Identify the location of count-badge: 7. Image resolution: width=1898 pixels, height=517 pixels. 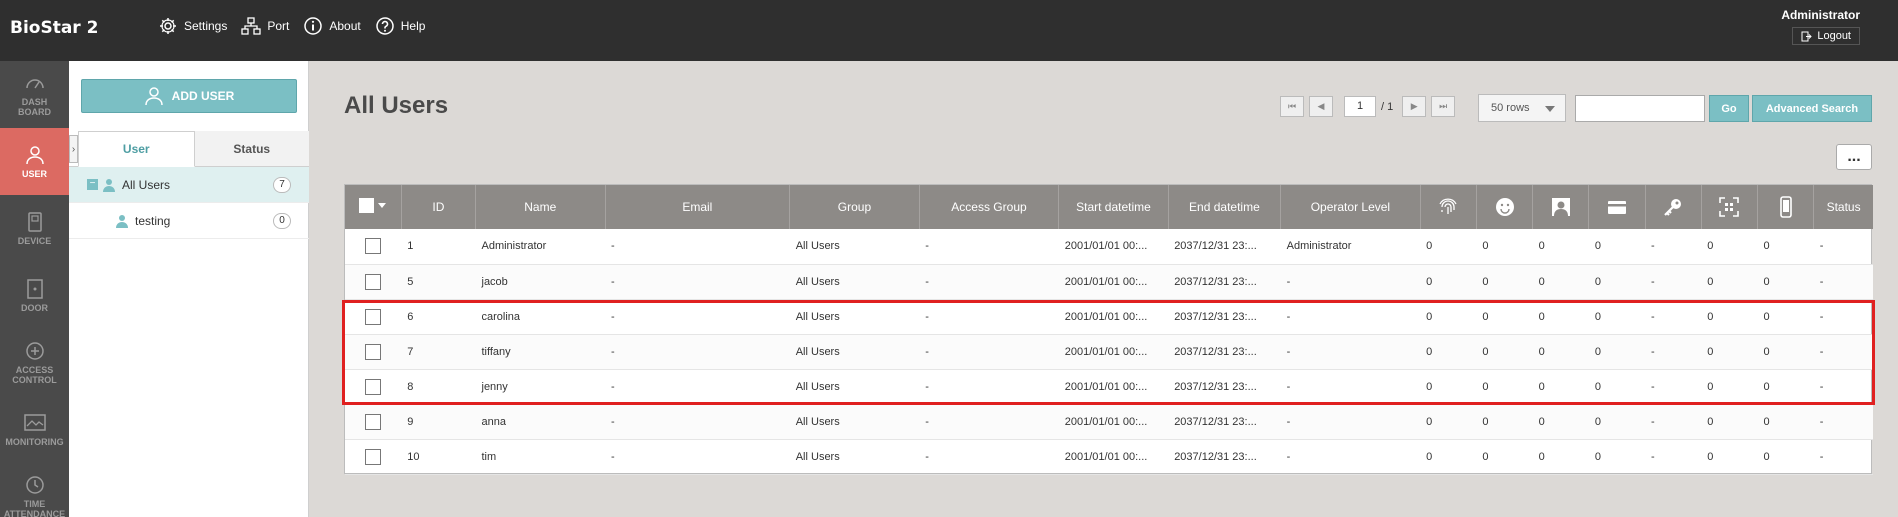
(282, 184).